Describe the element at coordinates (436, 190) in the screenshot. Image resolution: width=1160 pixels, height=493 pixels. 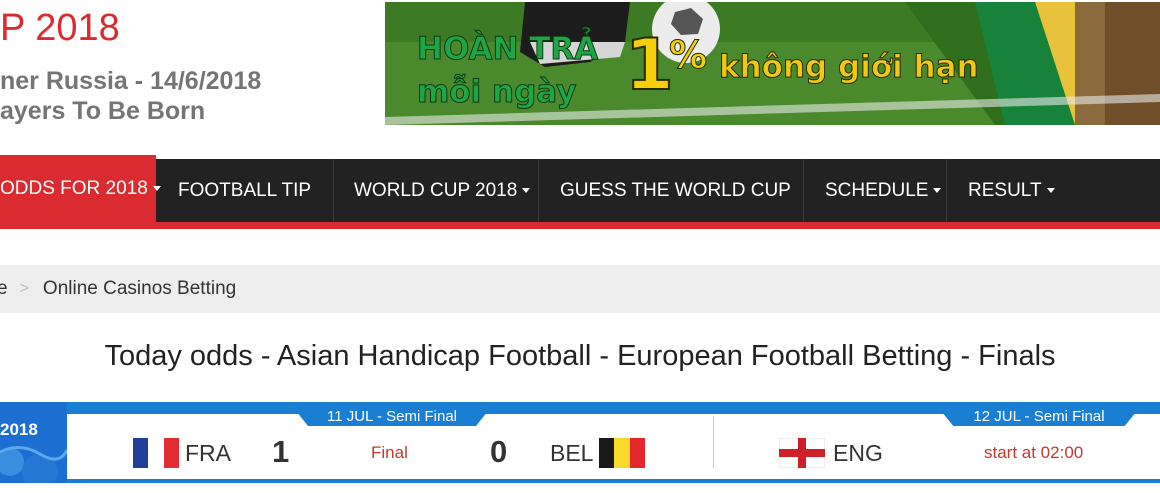
I see `nav-item-label: WORLD CUP 2018` at that location.